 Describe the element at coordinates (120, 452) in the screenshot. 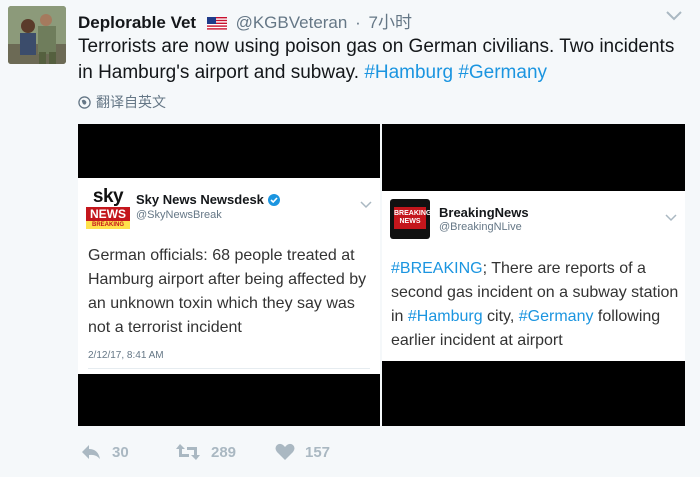

I see `reply-count: 30` at that location.